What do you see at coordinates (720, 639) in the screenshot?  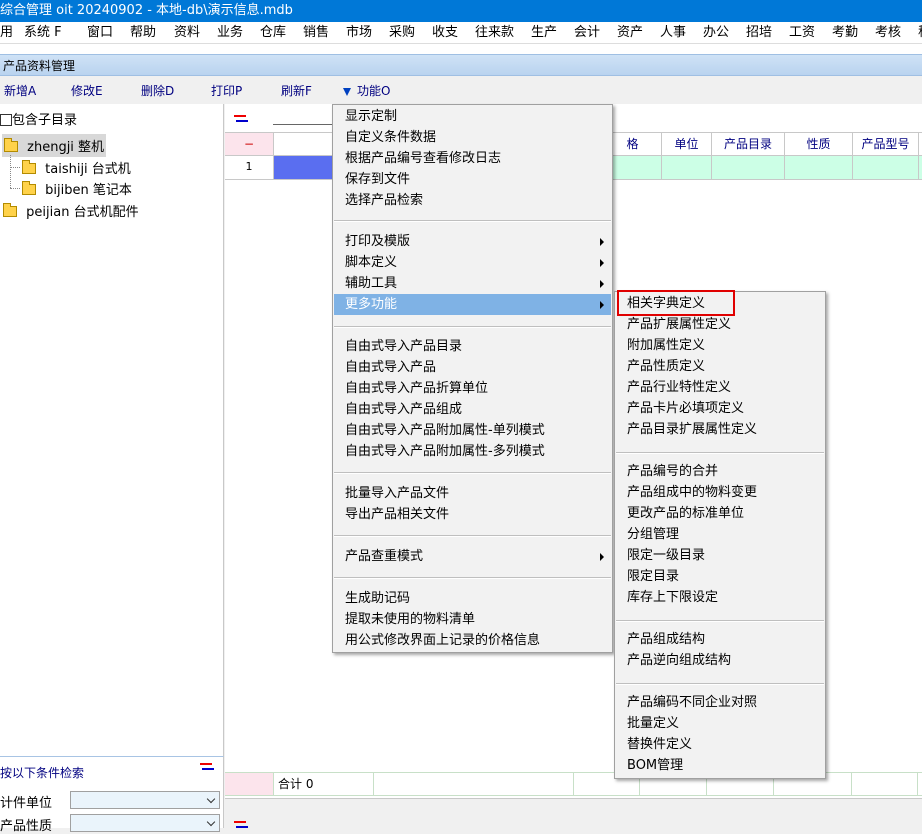 I see `submenu-item: 产品组成结构` at bounding box center [720, 639].